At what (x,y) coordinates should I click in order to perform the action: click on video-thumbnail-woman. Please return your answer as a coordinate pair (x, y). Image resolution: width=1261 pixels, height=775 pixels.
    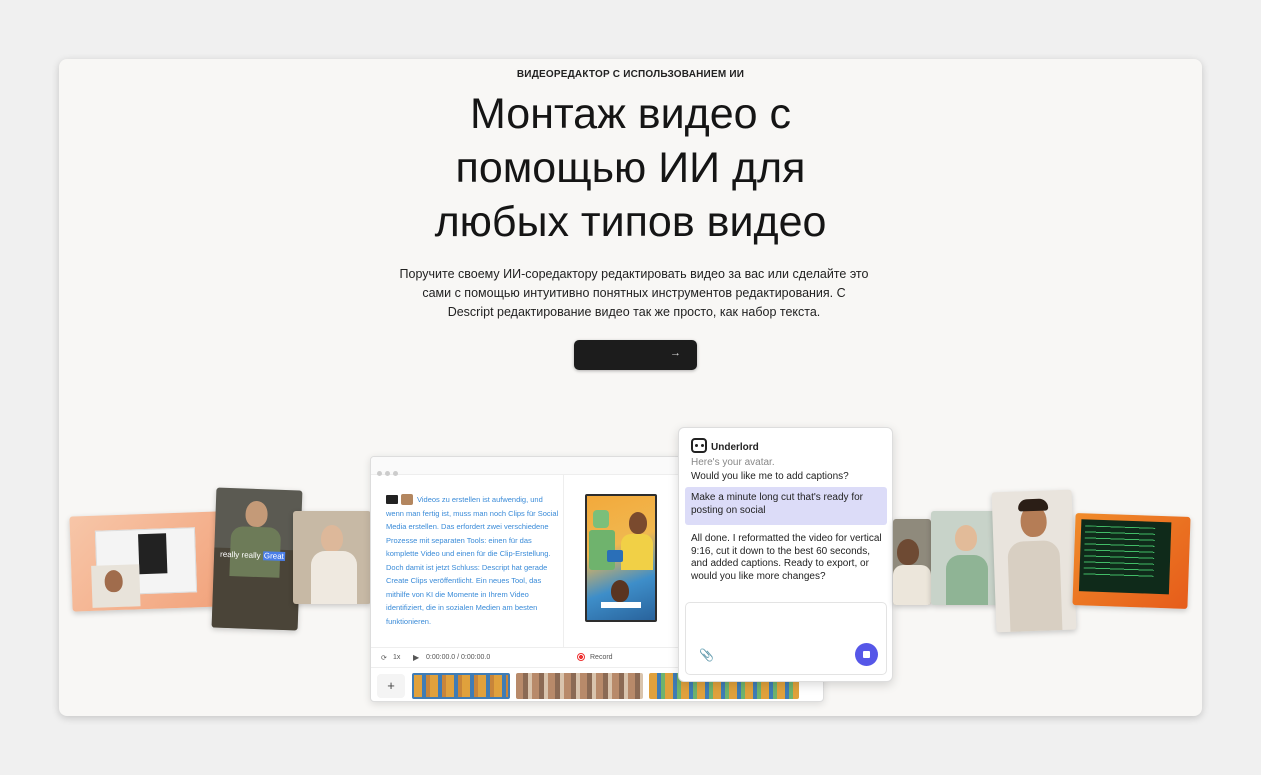
    Looking at the image, I should click on (332, 557).